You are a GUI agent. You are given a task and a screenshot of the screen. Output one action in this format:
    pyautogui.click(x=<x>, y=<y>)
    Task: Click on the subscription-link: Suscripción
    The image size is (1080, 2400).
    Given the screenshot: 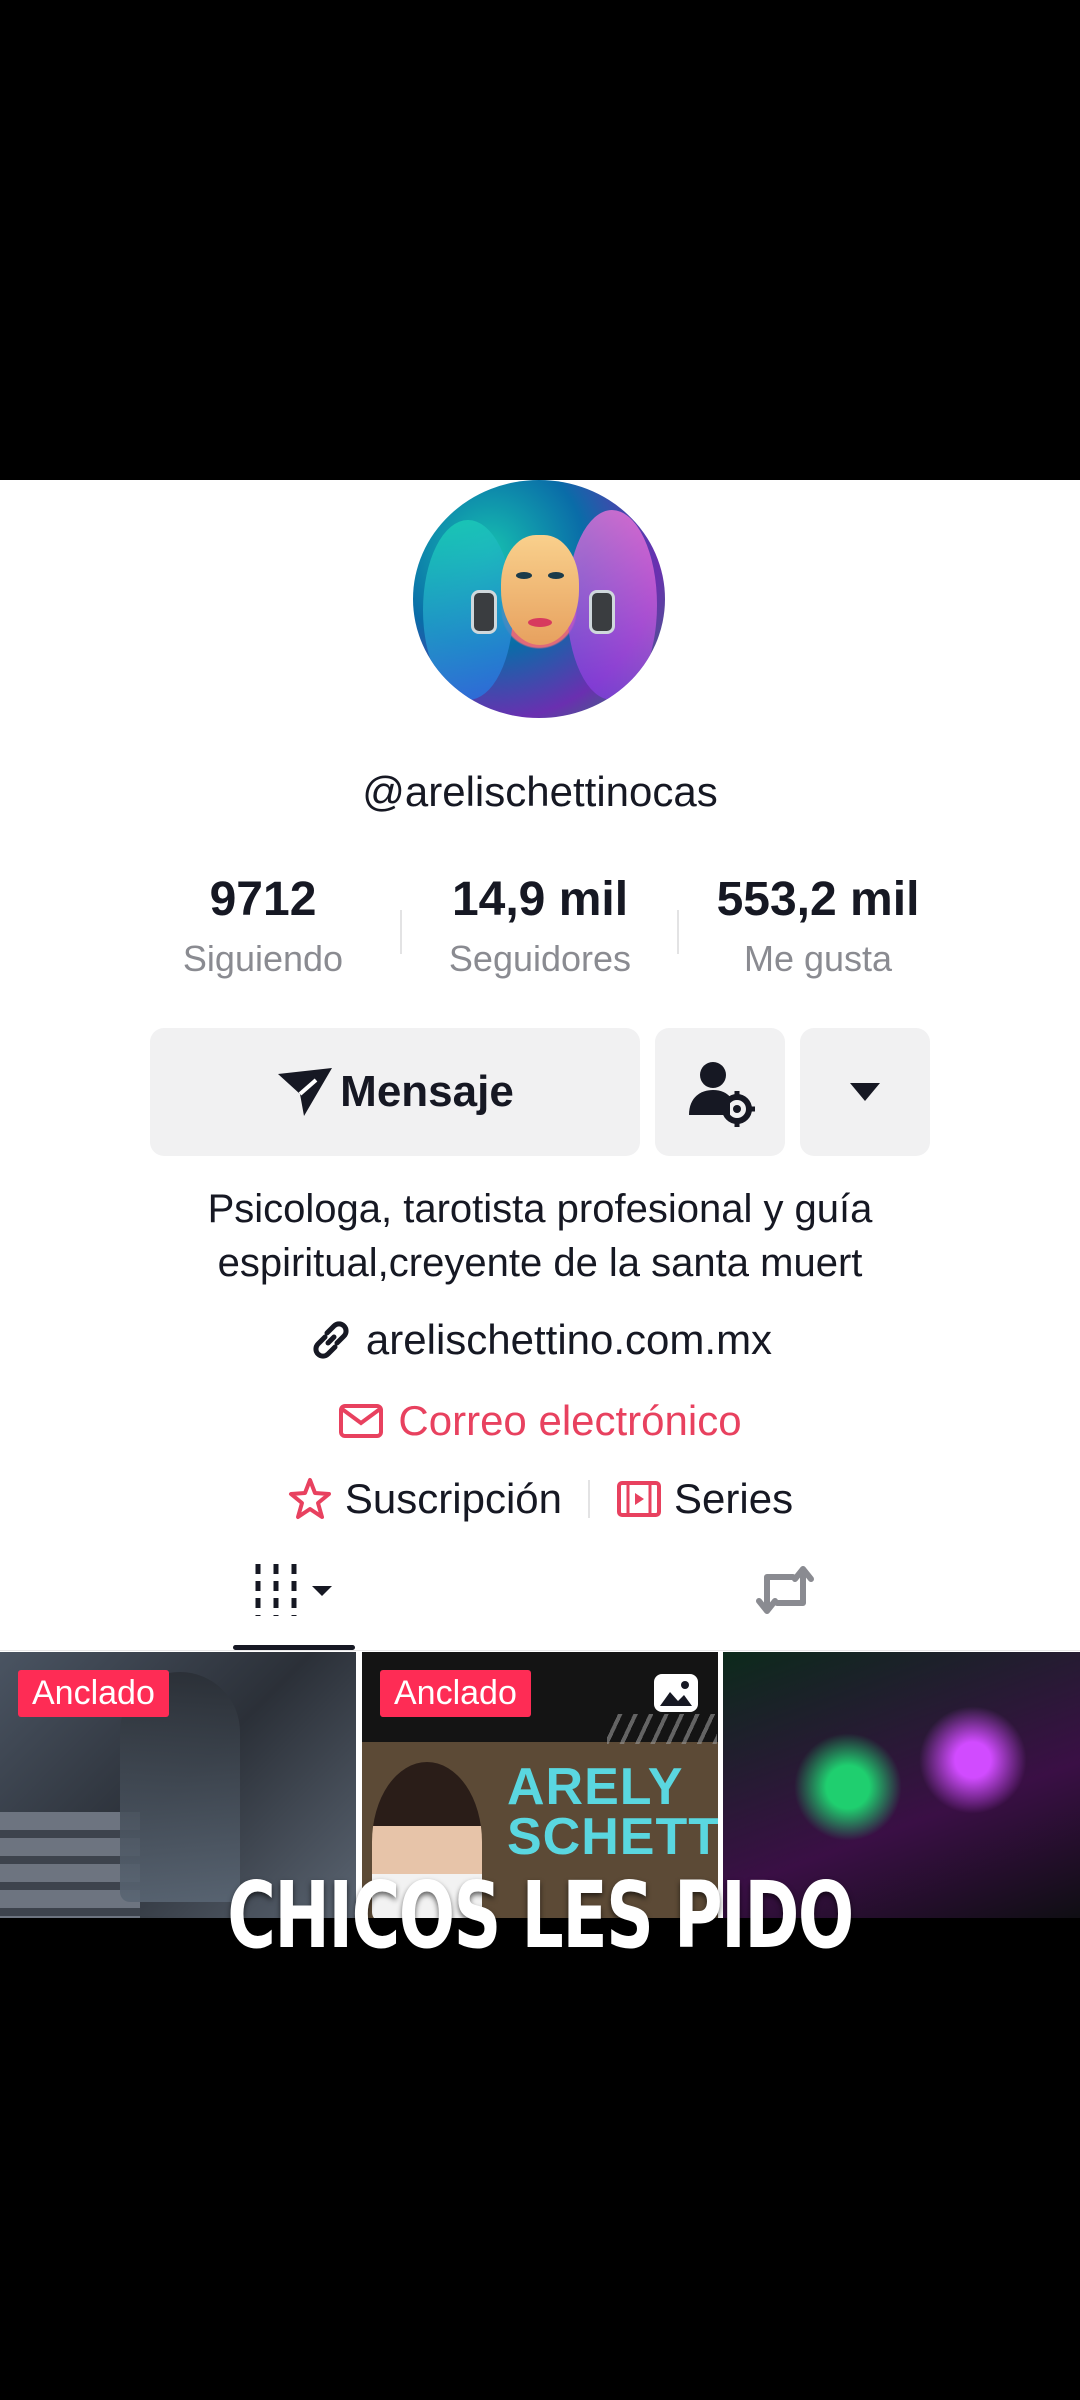 What is the action you would take?
    pyautogui.click(x=424, y=1499)
    